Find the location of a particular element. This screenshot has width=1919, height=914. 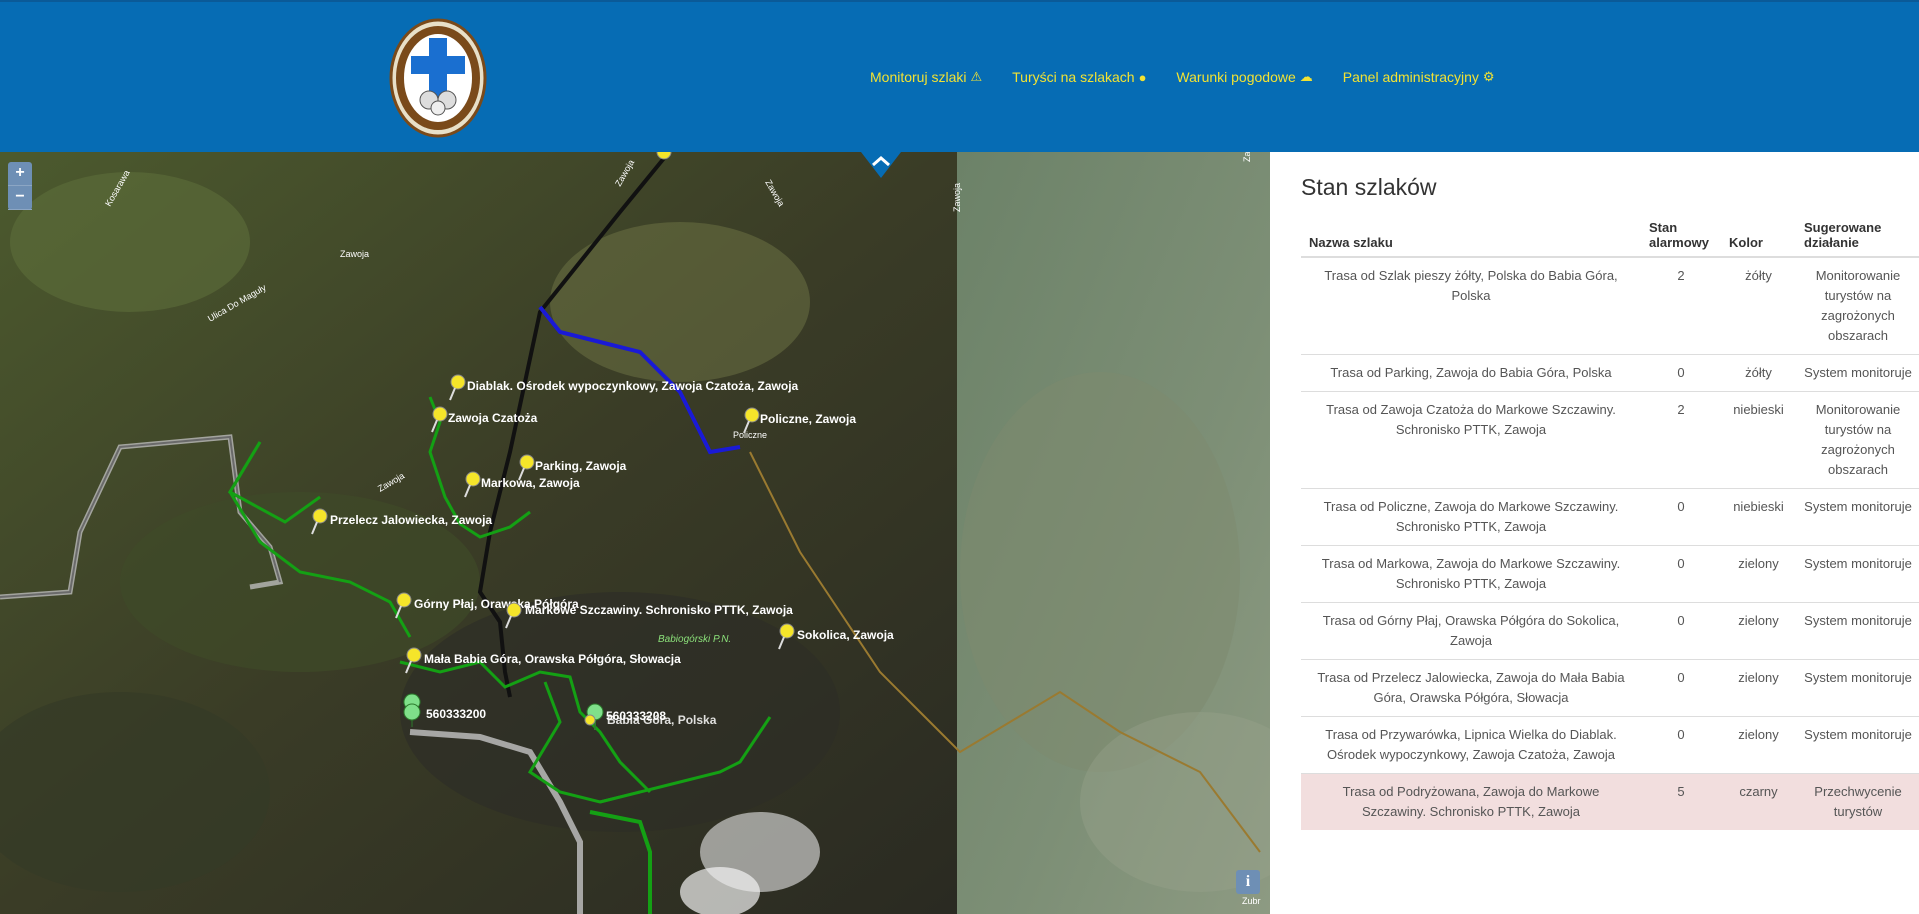

gopr-logo is located at coordinates (438, 78).